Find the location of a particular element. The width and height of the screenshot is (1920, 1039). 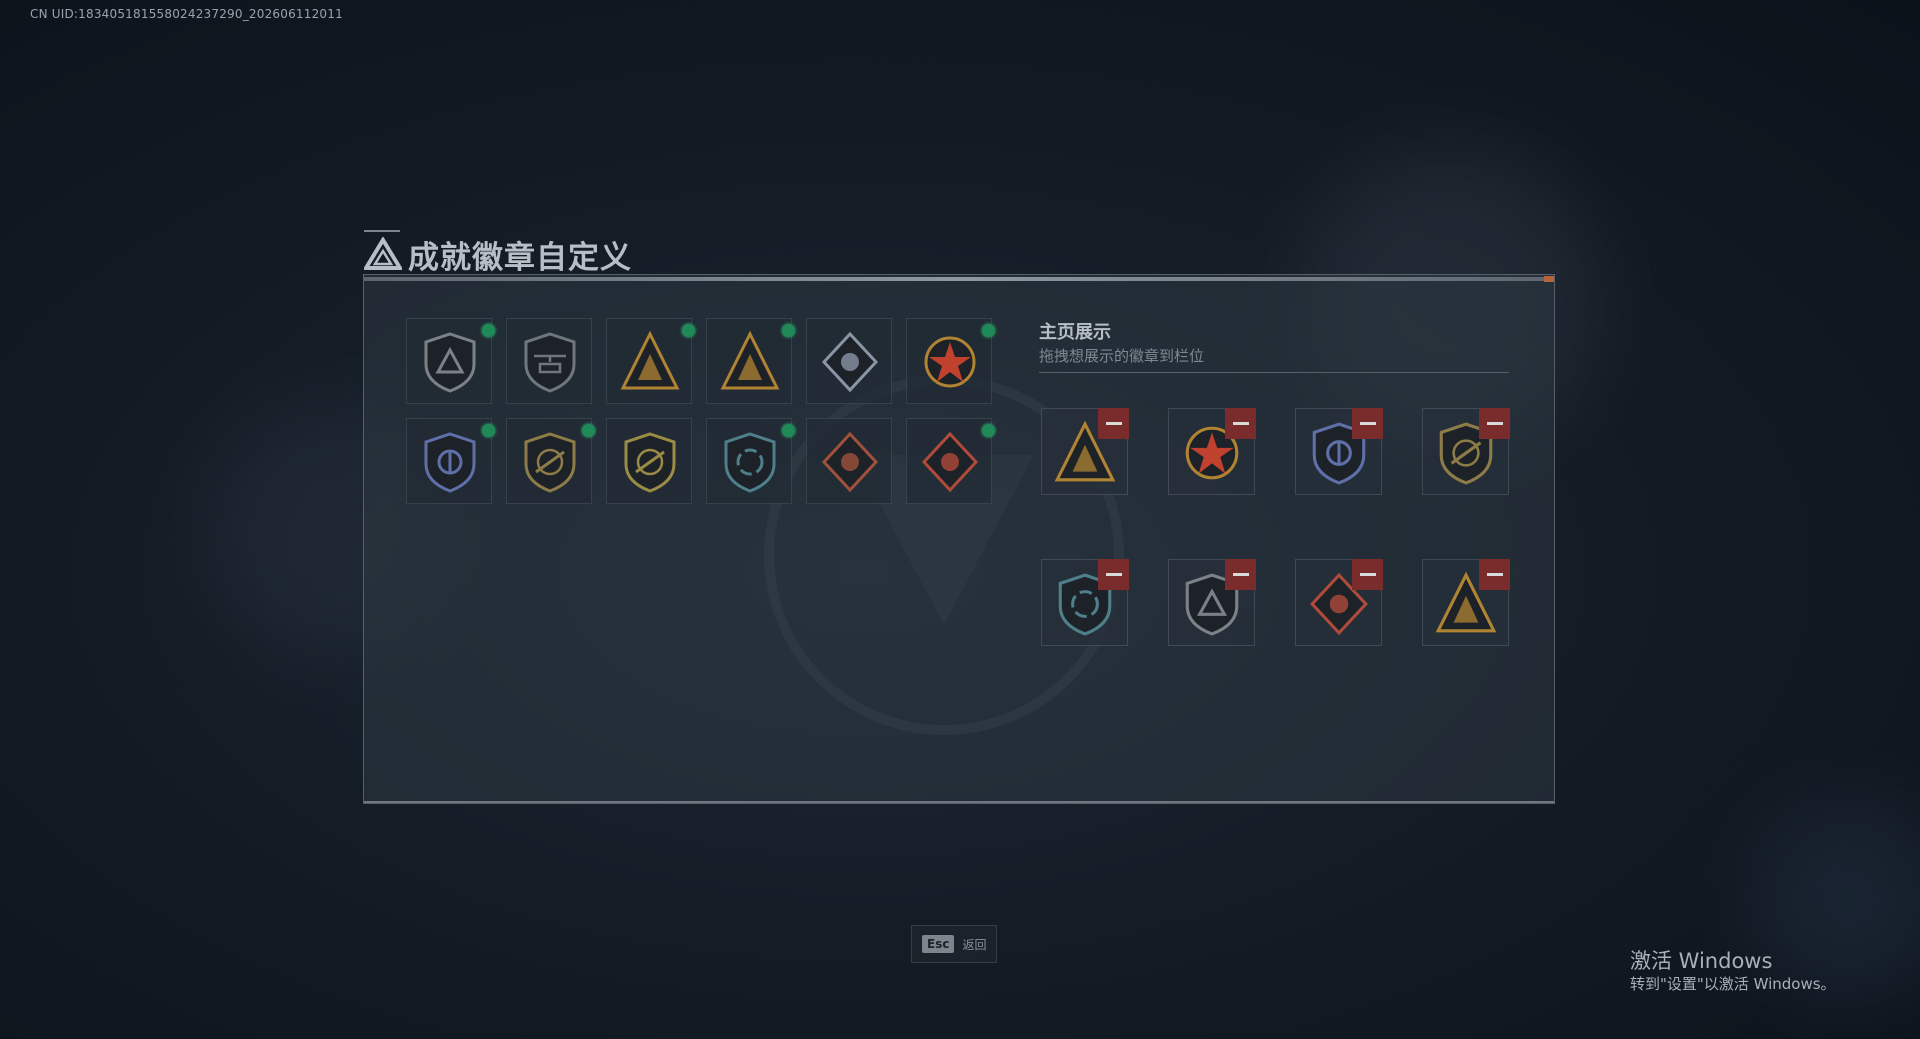

background-glow is located at coordinates (1835, 900).